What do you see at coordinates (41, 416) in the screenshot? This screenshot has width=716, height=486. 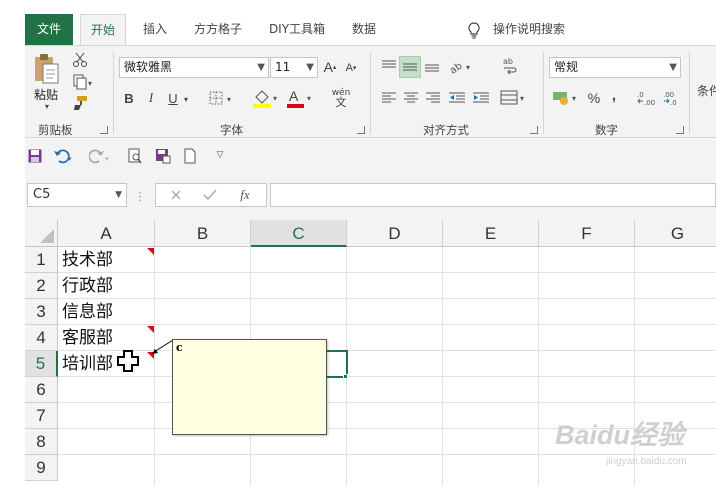 I see `row-header-7: 7` at bounding box center [41, 416].